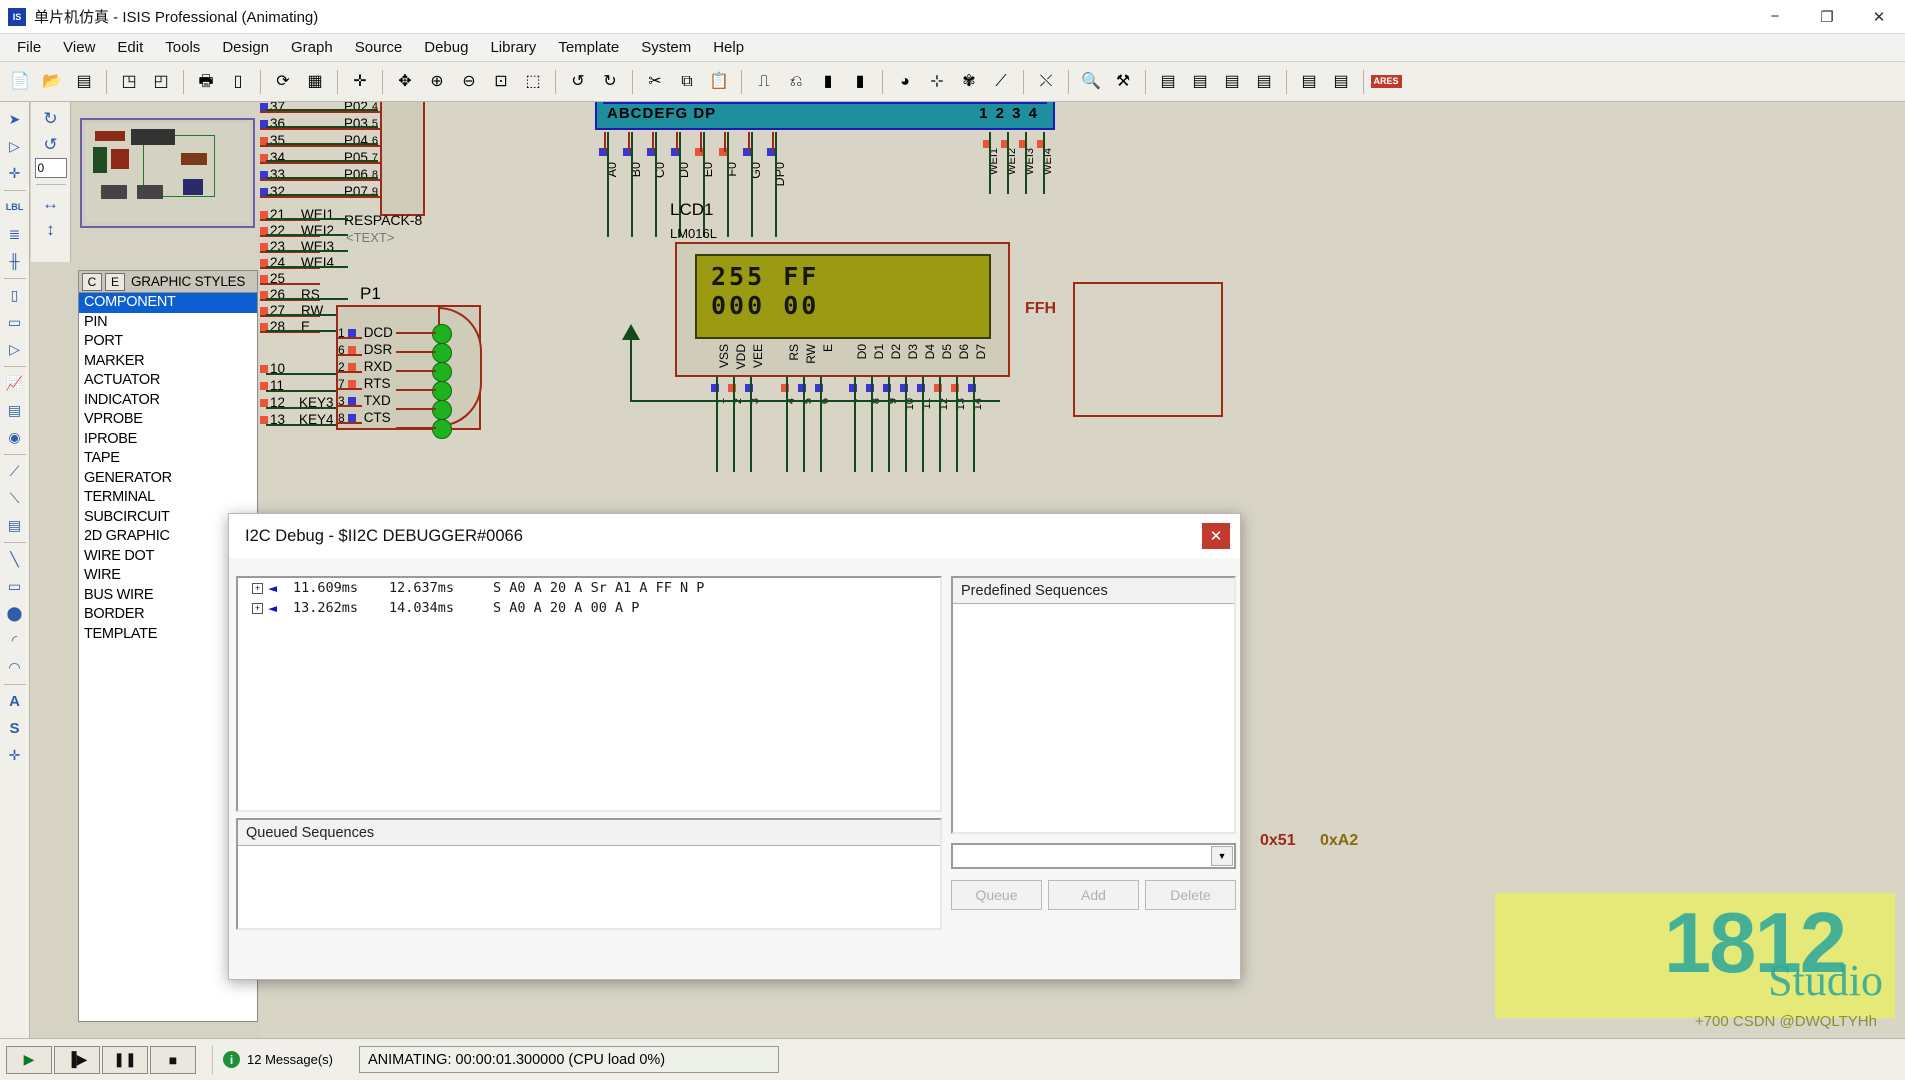  What do you see at coordinates (589, 608) in the screenshot?
I see `i2c-log-row: + ◄ 13.262ms 14.034ms S A0 A 20 A 00 A P` at bounding box center [589, 608].